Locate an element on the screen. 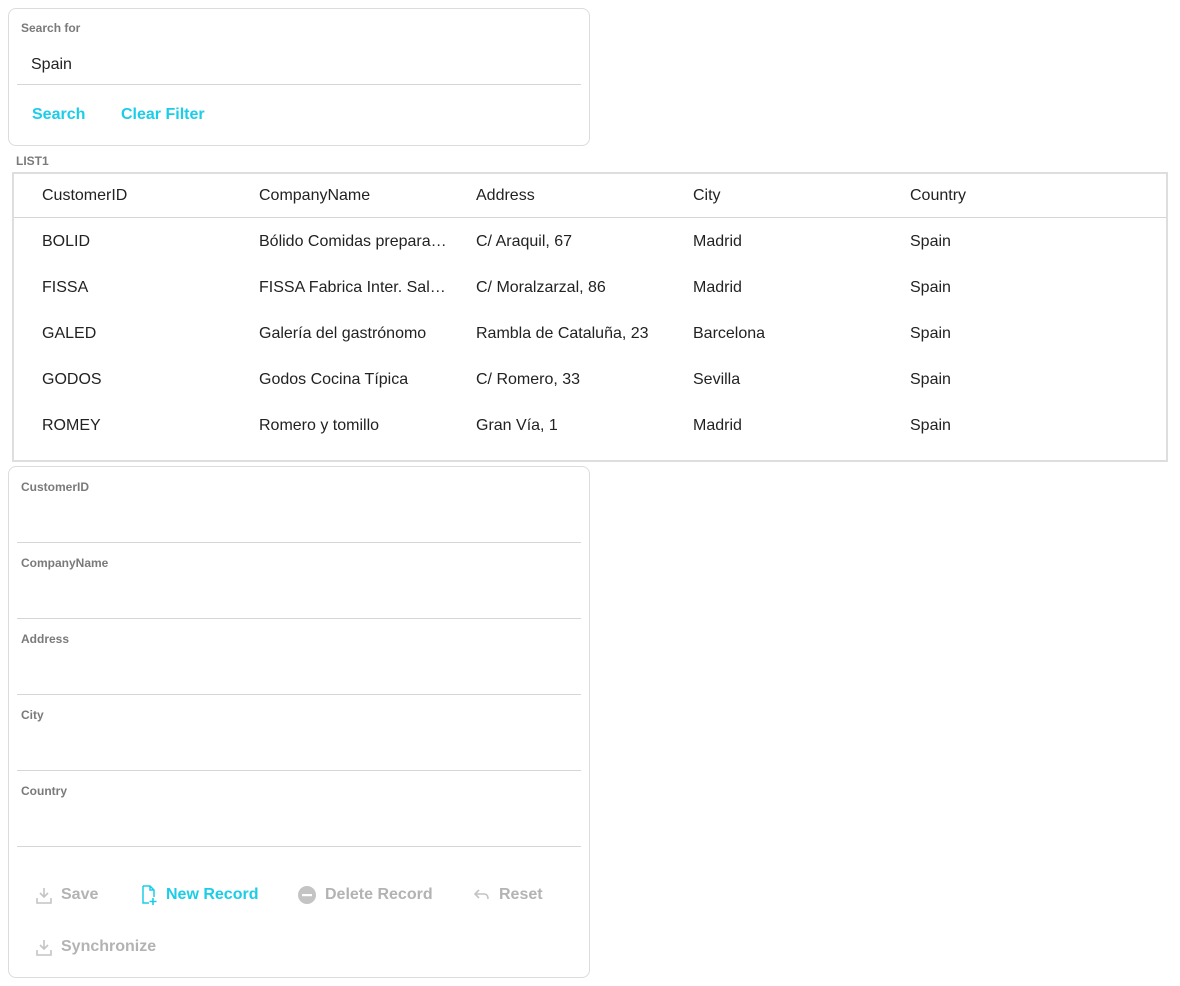  reset-label: Reset is located at coordinates (521, 894).